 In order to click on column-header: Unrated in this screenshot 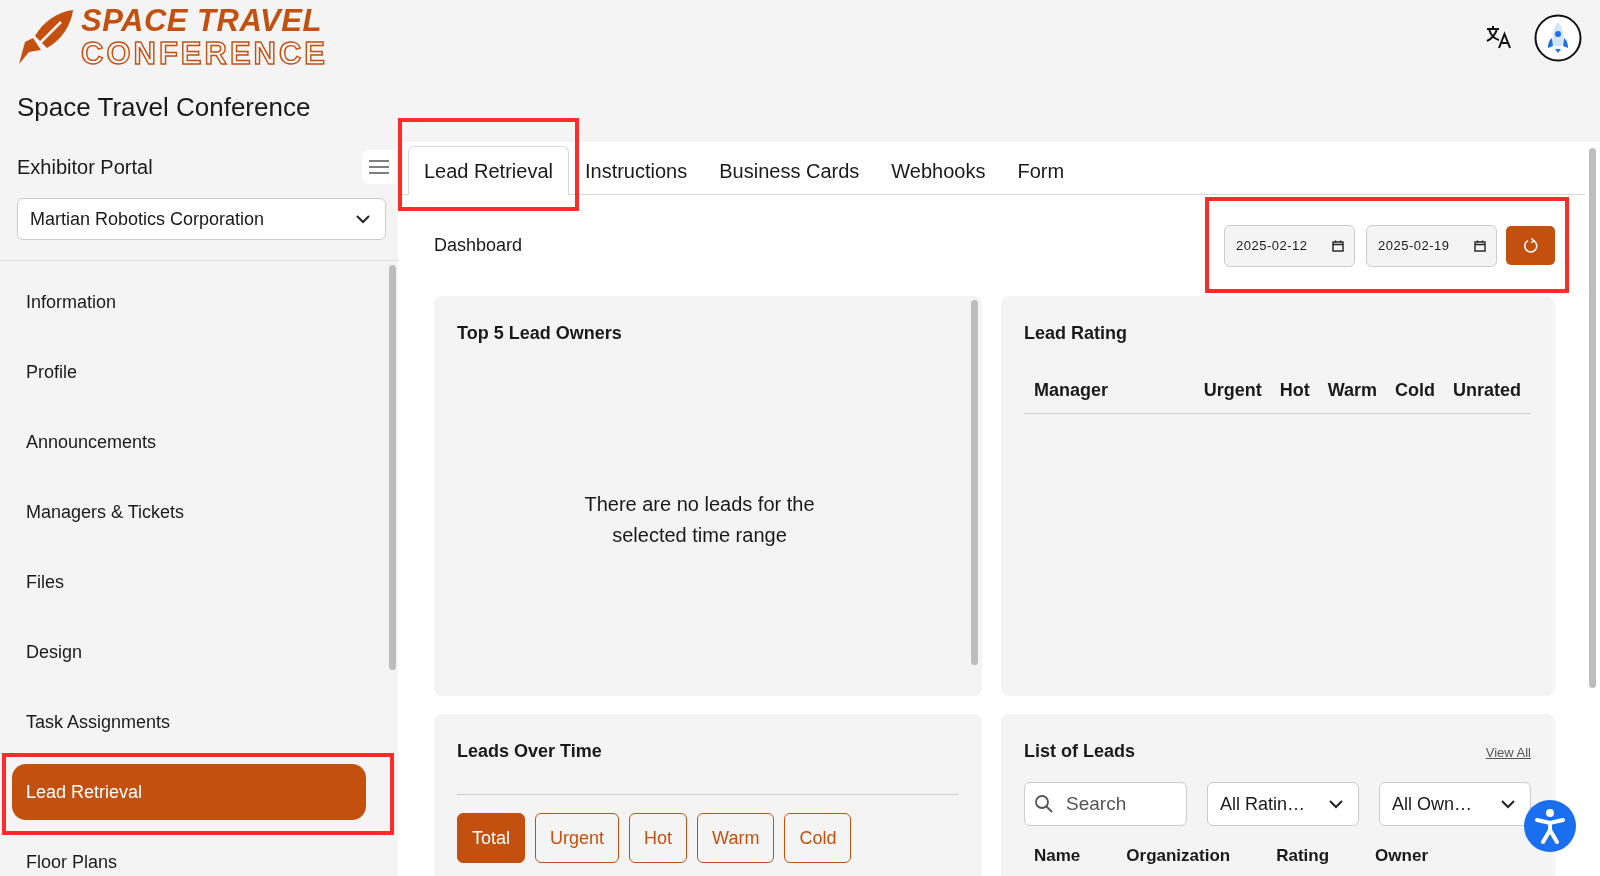, I will do `click(1487, 390)`.